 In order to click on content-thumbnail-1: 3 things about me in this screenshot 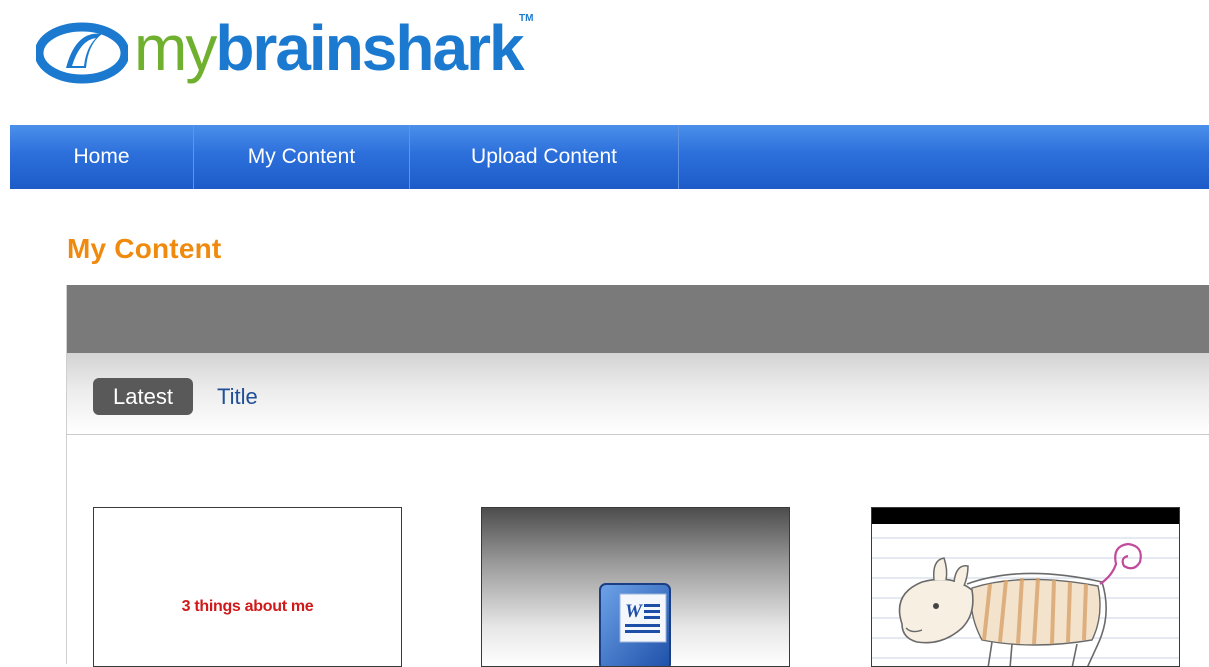, I will do `click(247, 587)`.